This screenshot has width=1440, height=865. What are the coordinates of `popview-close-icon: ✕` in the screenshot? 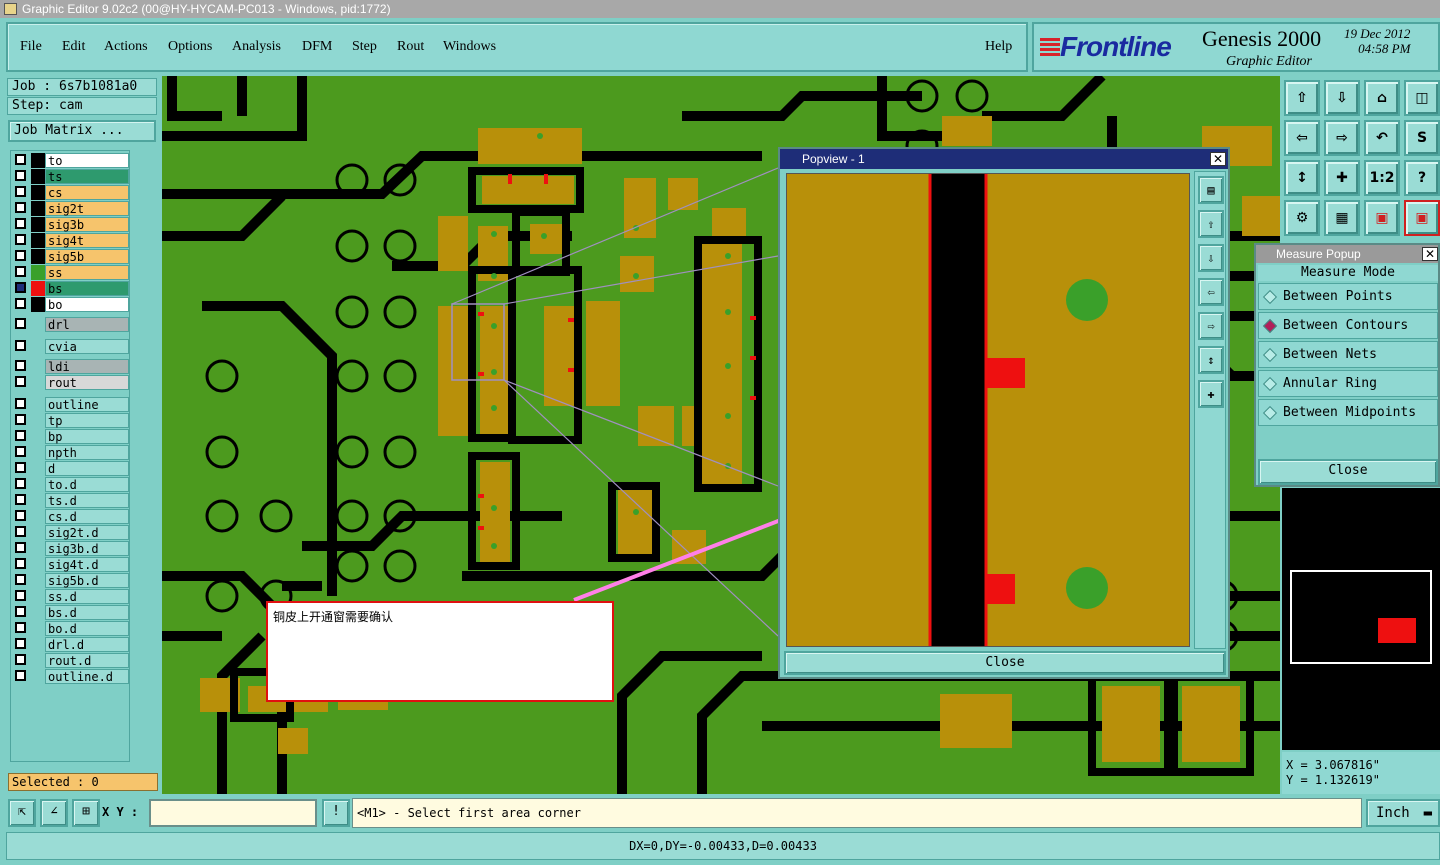 It's located at (1218, 159).